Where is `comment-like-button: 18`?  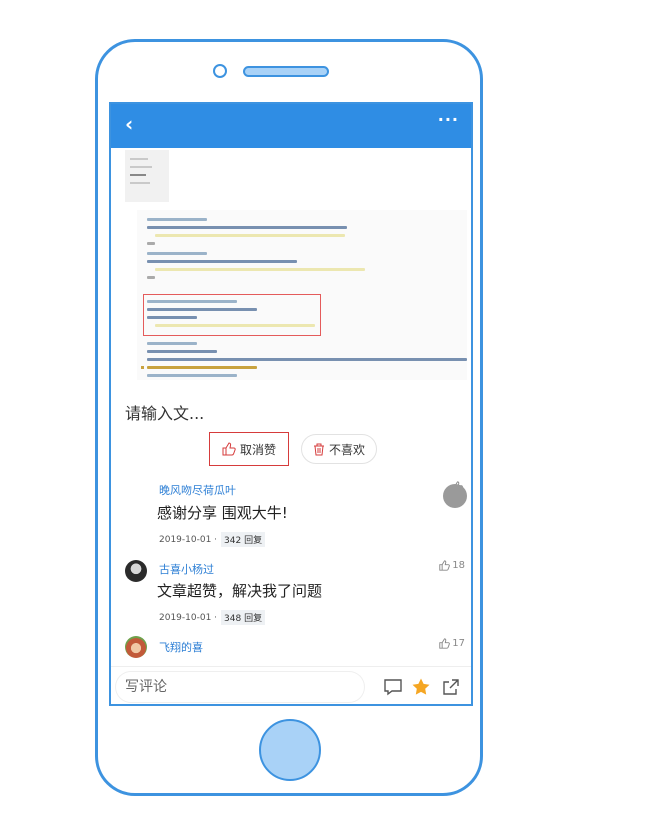 comment-like-button: 18 is located at coordinates (452, 565).